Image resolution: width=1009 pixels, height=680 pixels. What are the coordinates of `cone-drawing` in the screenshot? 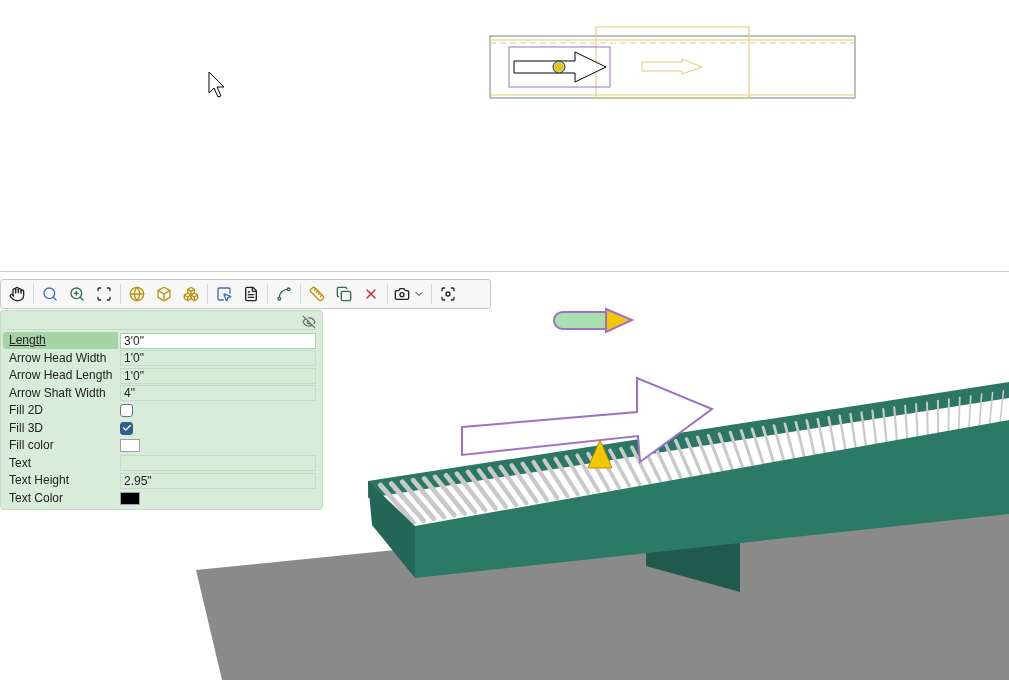 It's located at (600, 454).